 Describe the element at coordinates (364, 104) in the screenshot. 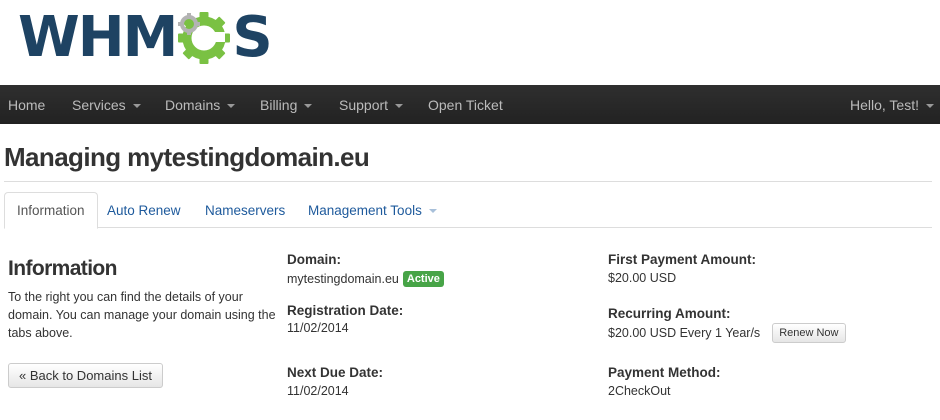

I see `nav-support-label: Support` at that location.